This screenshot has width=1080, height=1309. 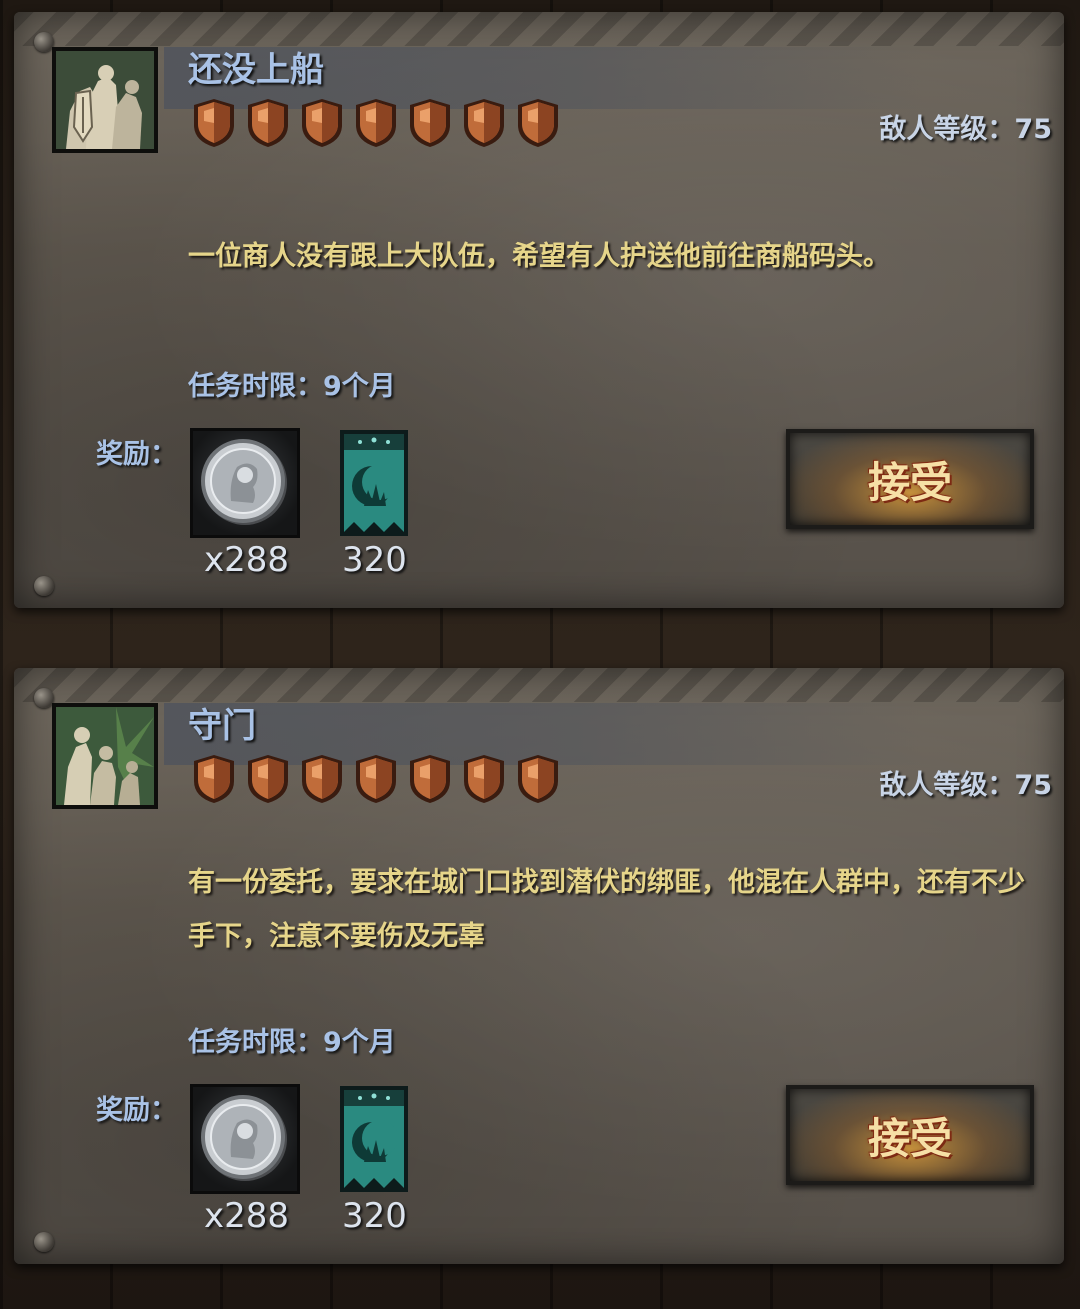 I want to click on knight-party-icon, so click(x=105, y=100).